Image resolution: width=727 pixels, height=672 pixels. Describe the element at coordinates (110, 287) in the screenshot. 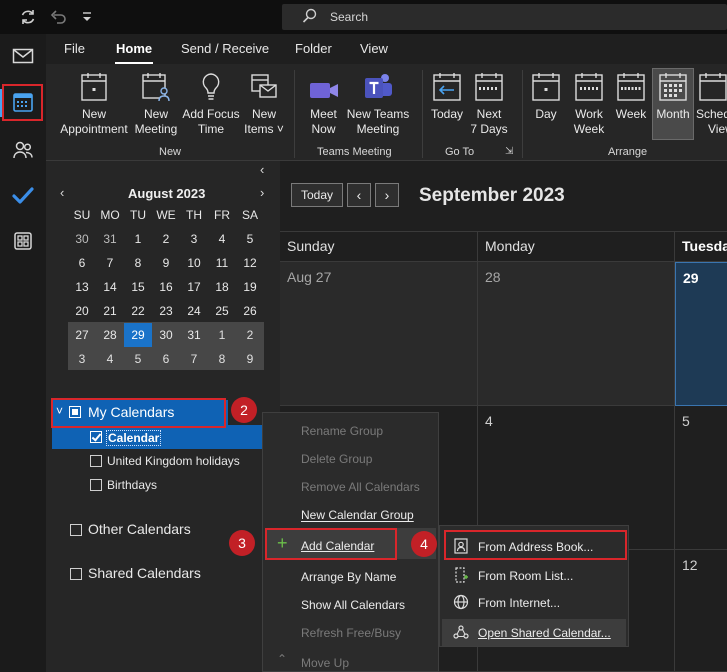

I see `minical-day: 14` at that location.